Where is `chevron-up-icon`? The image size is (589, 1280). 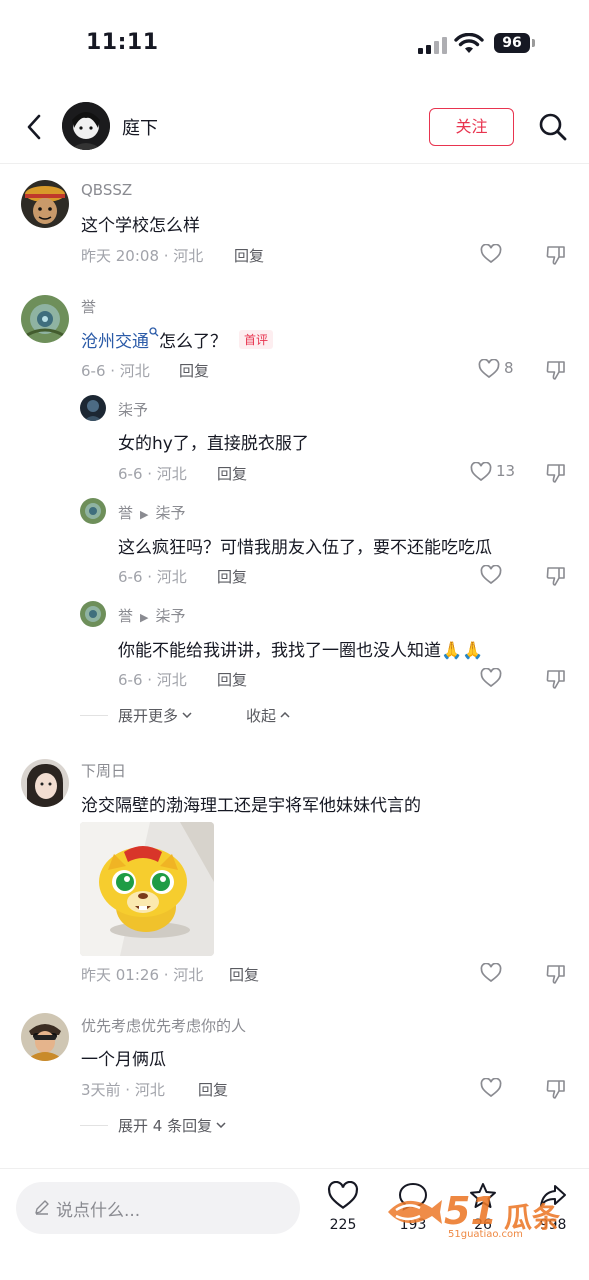
chevron-up-icon is located at coordinates (285, 715).